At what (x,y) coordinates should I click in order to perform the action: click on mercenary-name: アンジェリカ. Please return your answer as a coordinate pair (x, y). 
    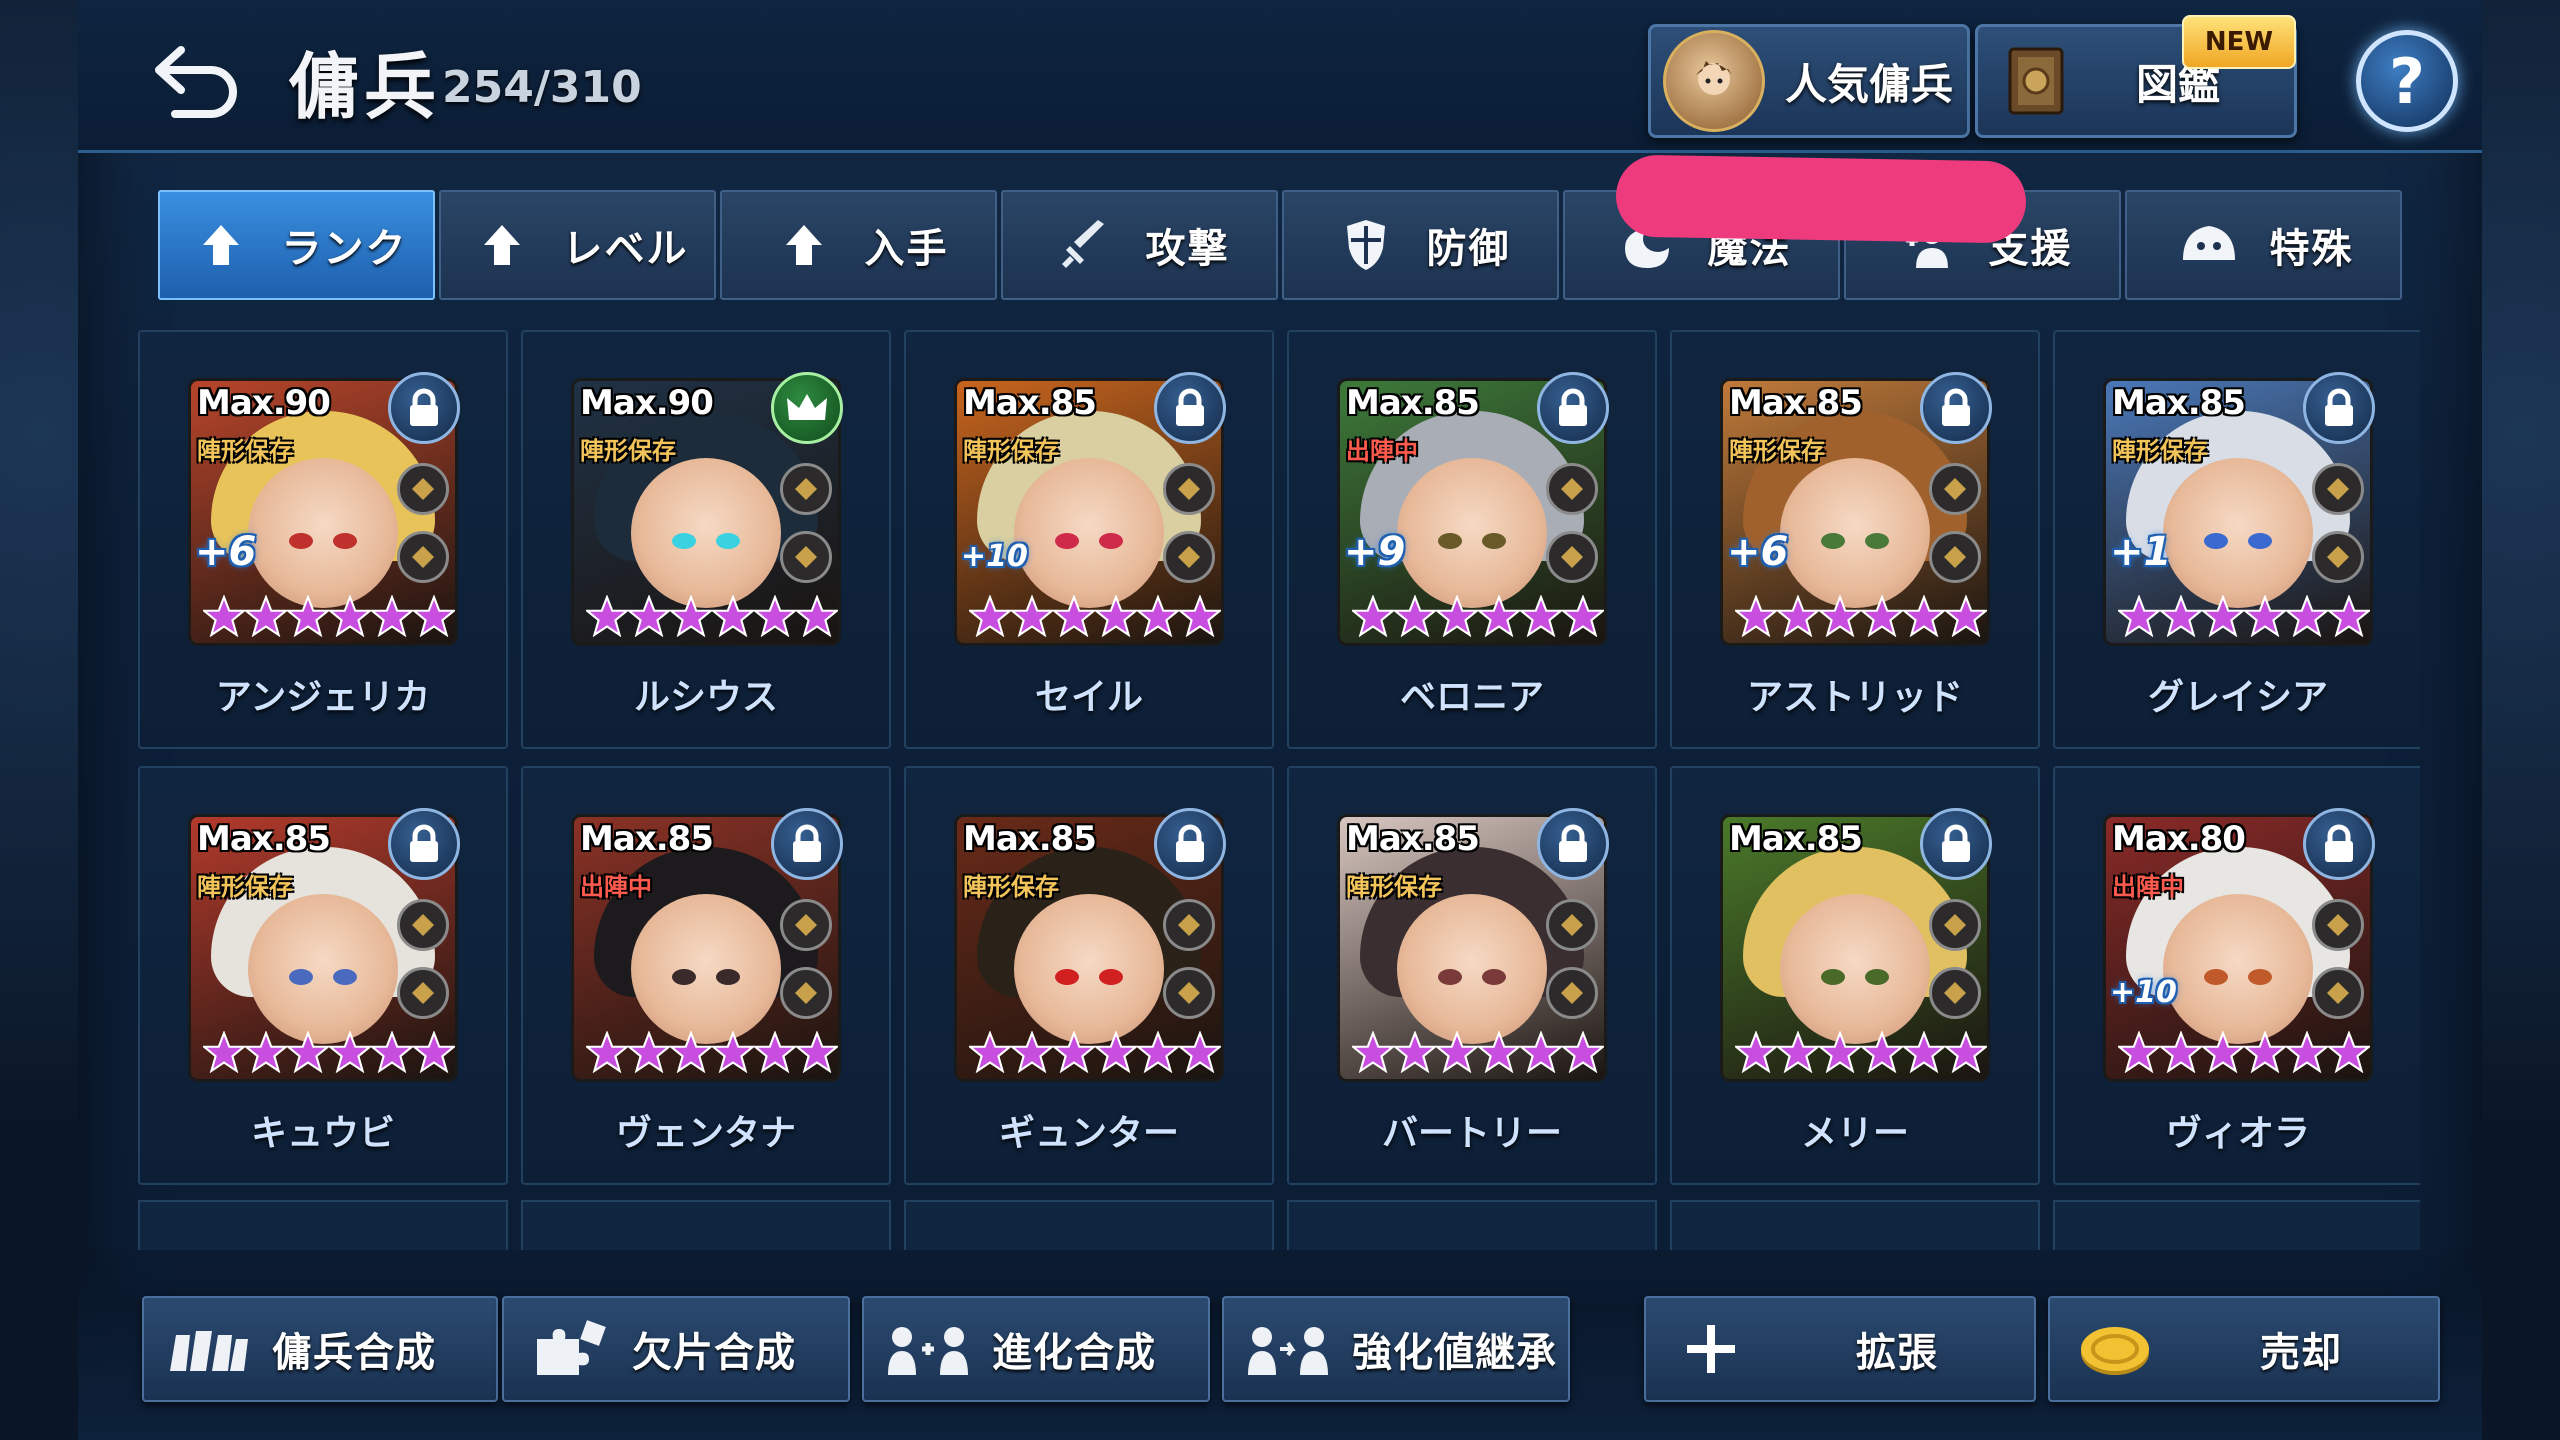
    Looking at the image, I should click on (323, 697).